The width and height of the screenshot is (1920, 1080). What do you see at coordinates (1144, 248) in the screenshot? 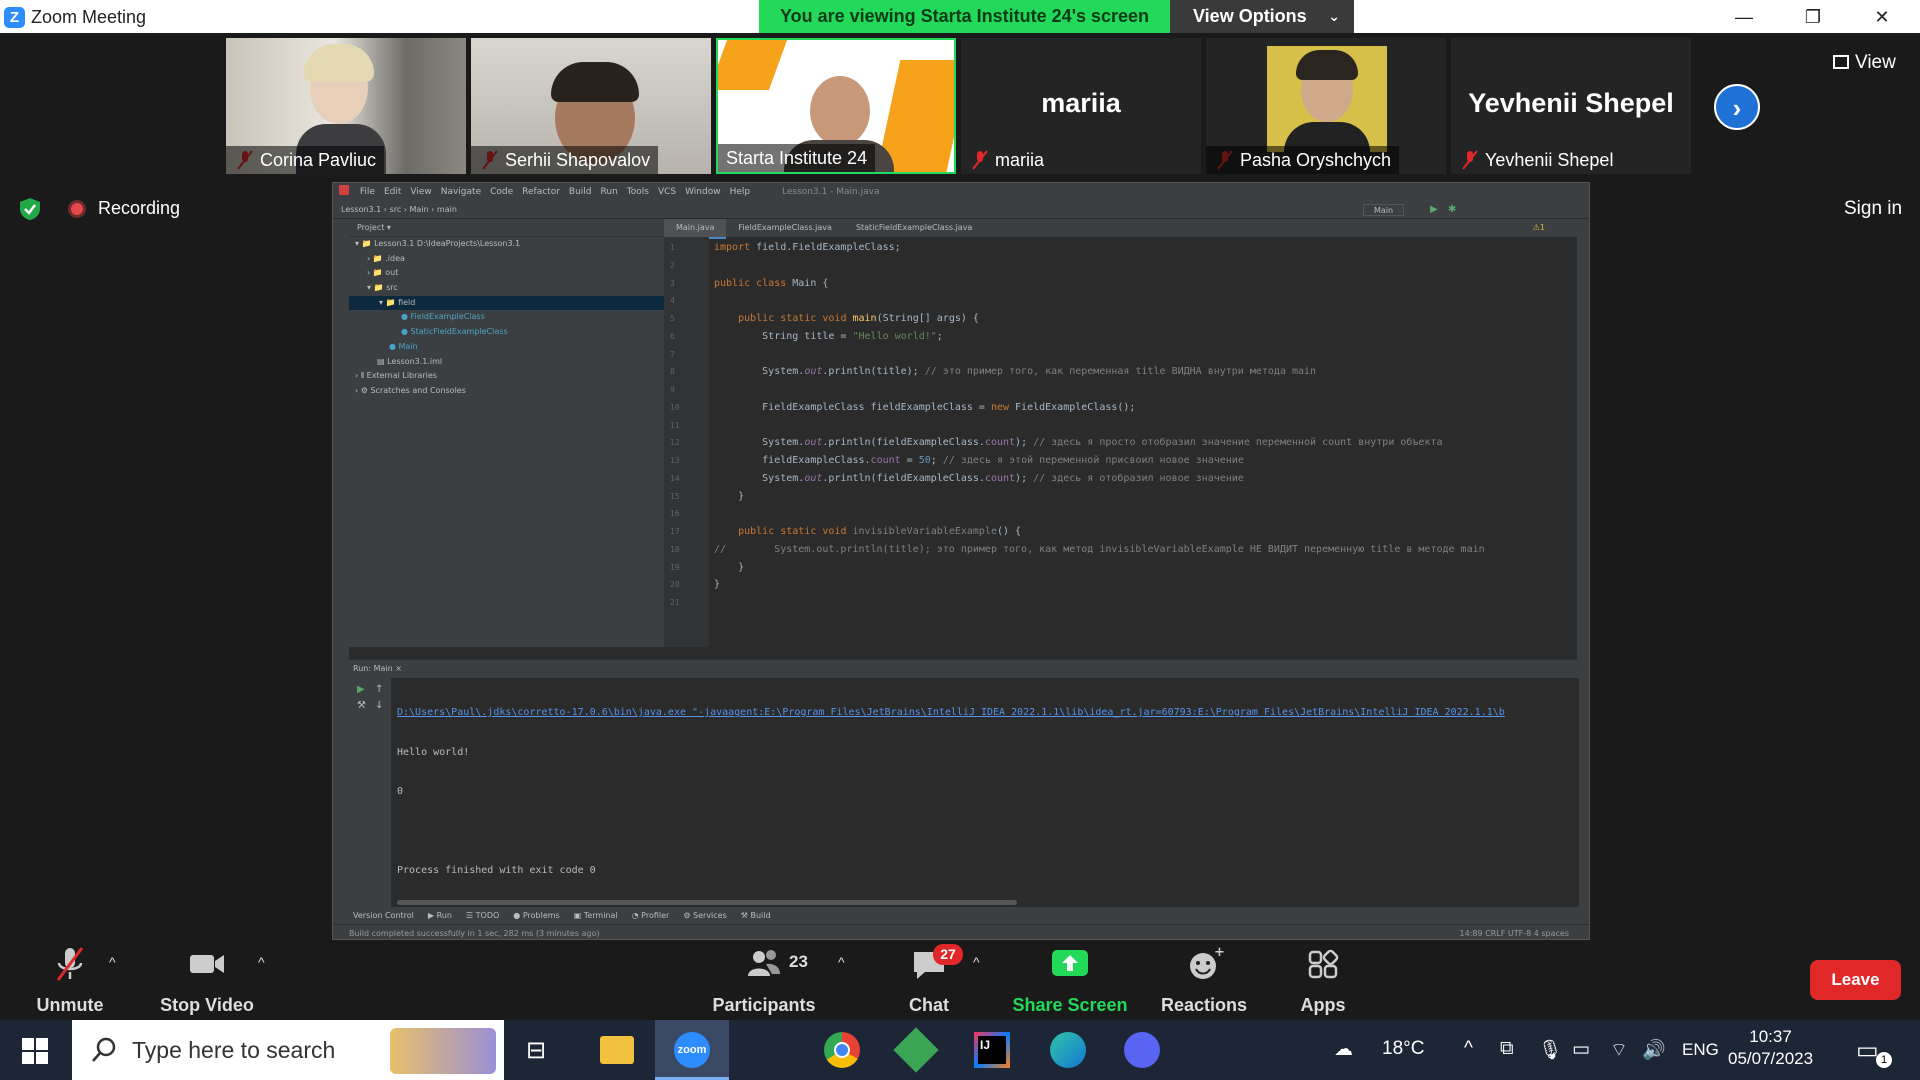
I see `code-line: import field.FieldExampleClass;` at bounding box center [1144, 248].